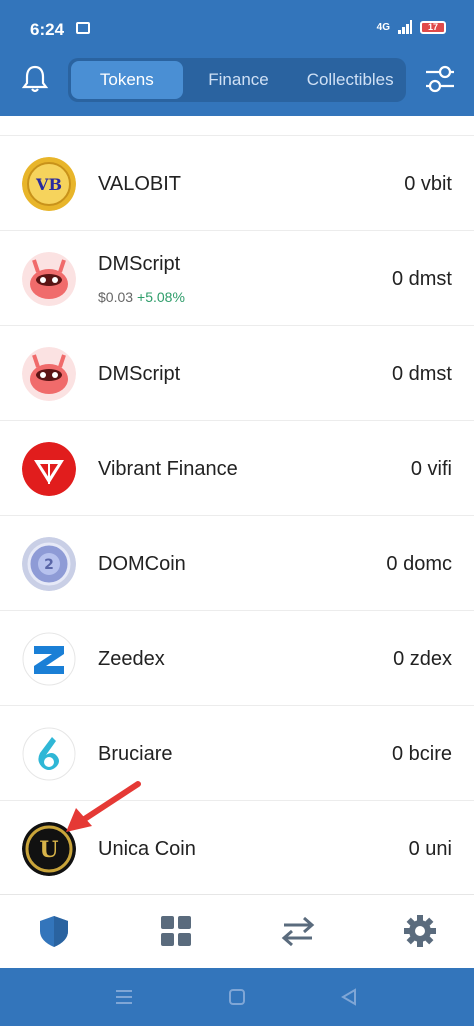  What do you see at coordinates (237, 563) in the screenshot?
I see `token-row-domcoin: 2 DOMCoin 0 domc` at bounding box center [237, 563].